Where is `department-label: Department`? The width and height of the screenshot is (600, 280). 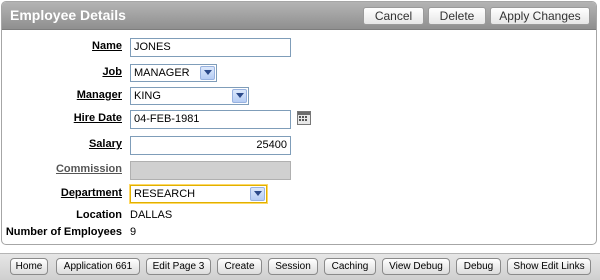
department-label: Department is located at coordinates (91, 193).